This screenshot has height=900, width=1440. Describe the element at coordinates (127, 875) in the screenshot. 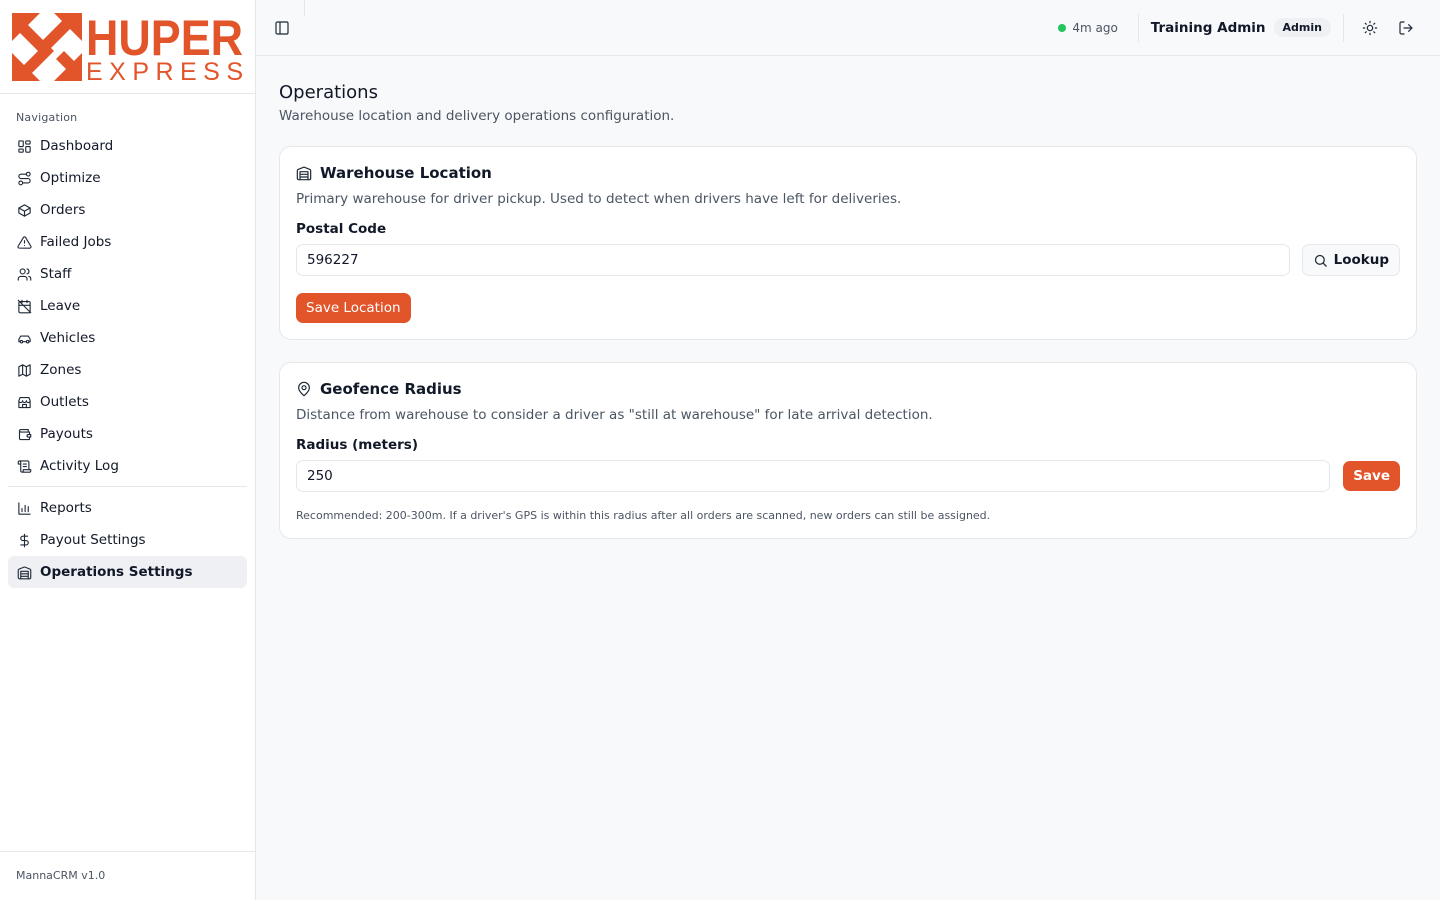

I see `app-version: MannaCRM v1.0` at that location.